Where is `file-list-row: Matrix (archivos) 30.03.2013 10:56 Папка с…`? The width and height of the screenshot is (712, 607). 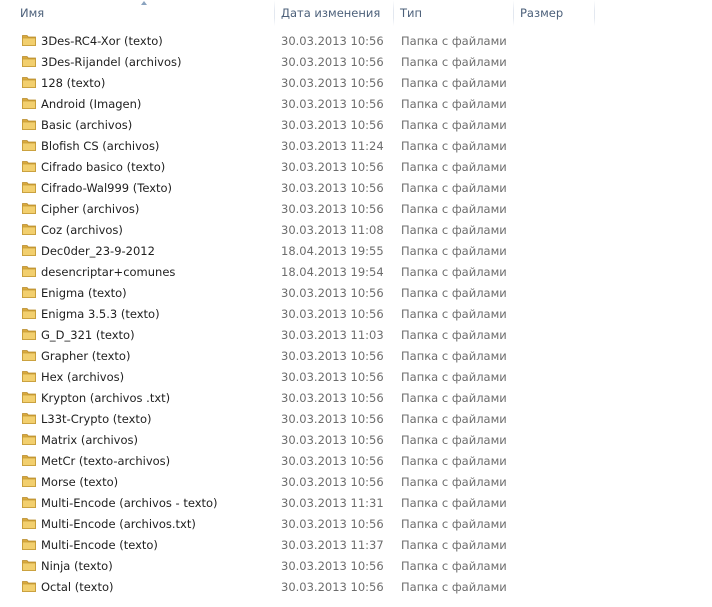
file-list-row: Matrix (archivos) 30.03.2013 10:56 Папка с… is located at coordinates (356, 439).